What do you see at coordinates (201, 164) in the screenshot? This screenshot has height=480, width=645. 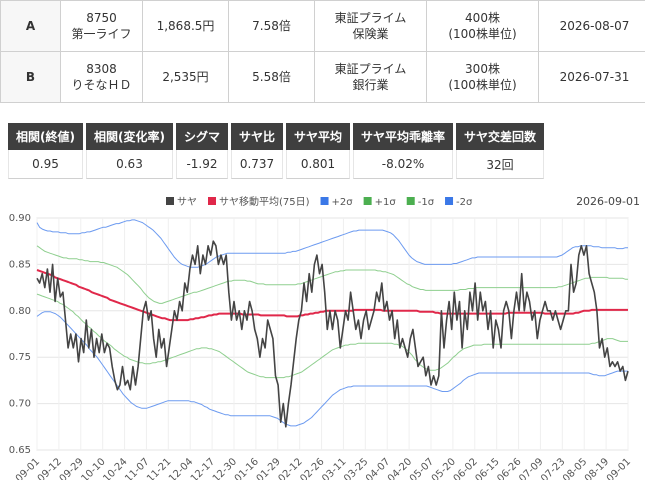 I see `stat-value: -1.92` at bounding box center [201, 164].